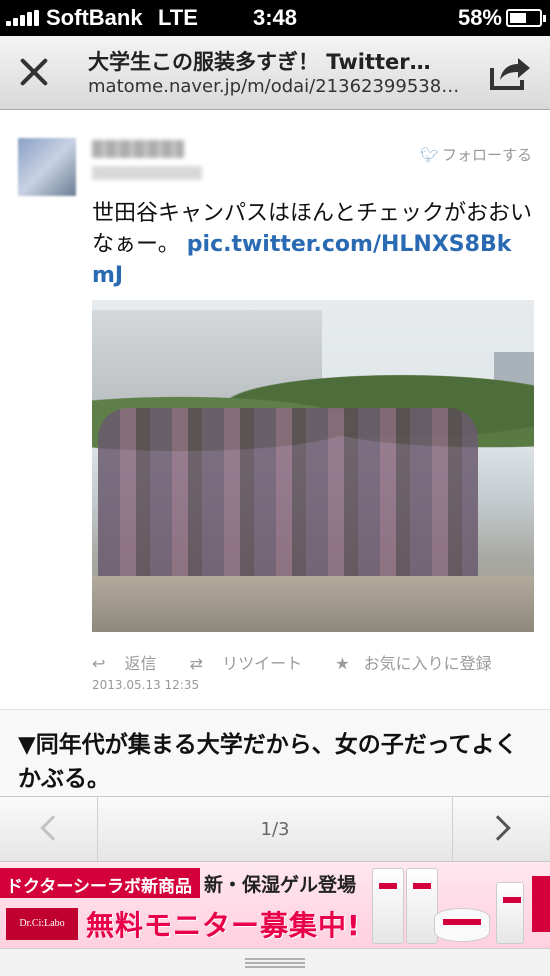  Describe the element at coordinates (342, 663) in the screenshot. I see `star-icon: ★` at that location.